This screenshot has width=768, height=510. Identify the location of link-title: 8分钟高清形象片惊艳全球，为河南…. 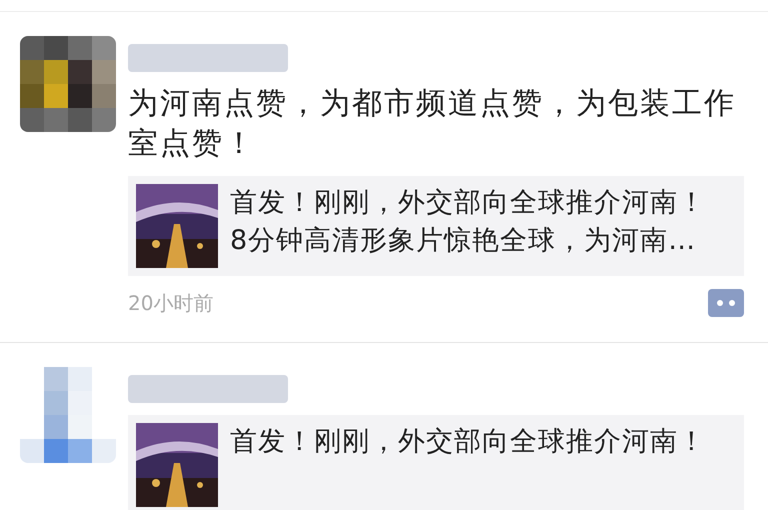
(464, 241).